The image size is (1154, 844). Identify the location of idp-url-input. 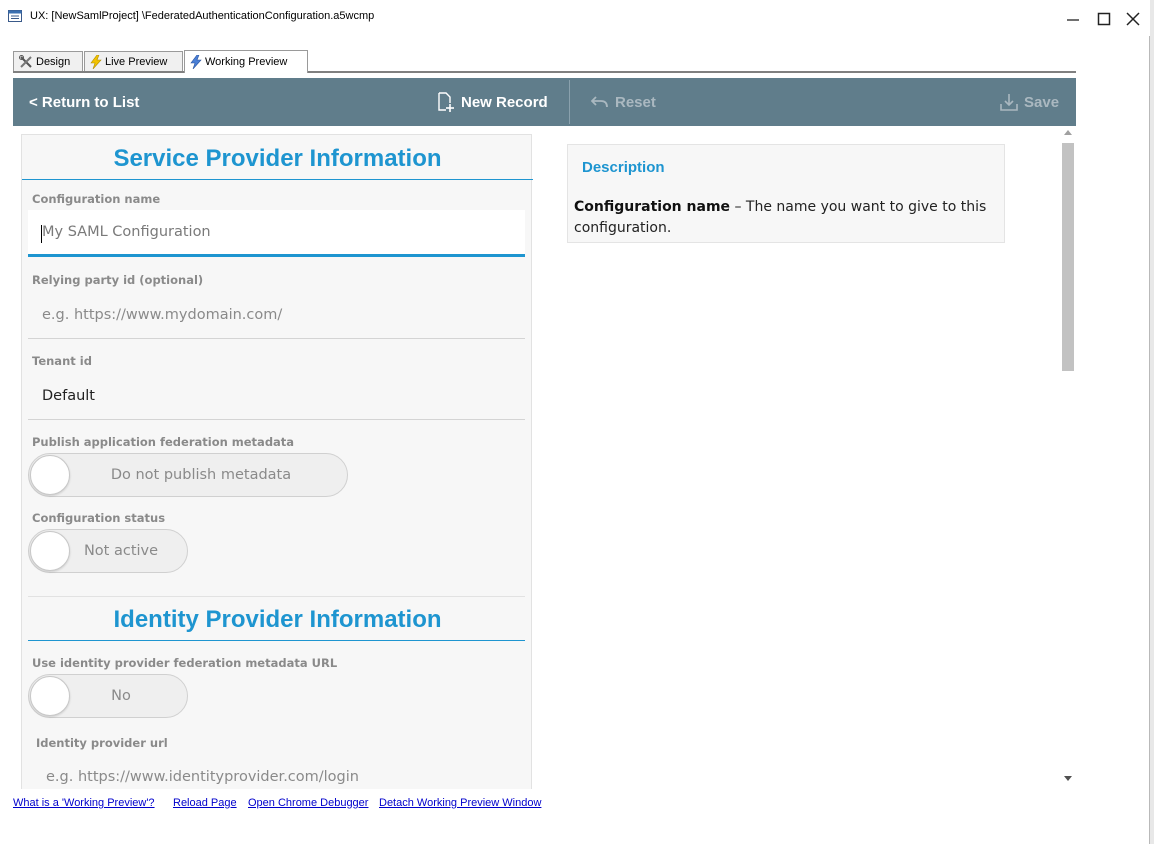
(278, 771).